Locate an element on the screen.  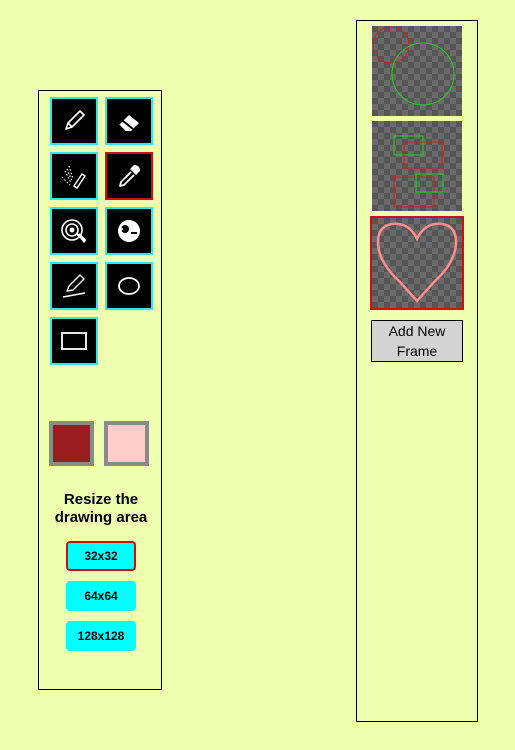
heart-drawing is located at coordinates (417, 262).